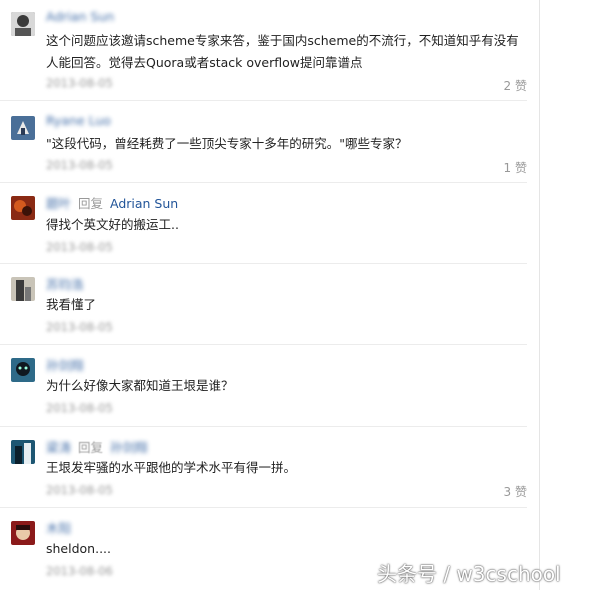 The height and width of the screenshot is (590, 592). I want to click on watermark: 头条号 / w3cschool, so click(469, 574).